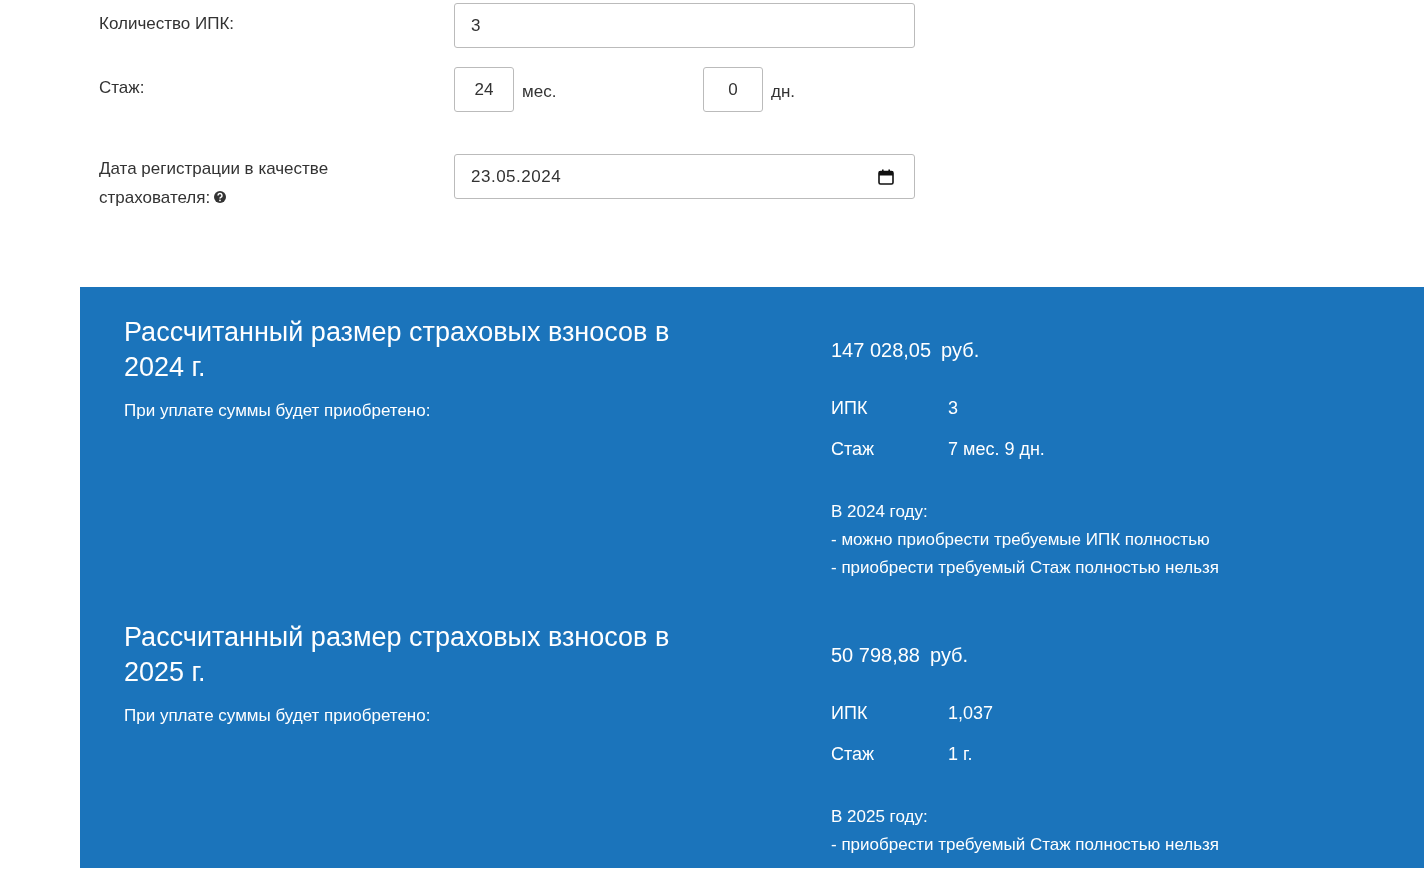  What do you see at coordinates (961, 754) in the screenshot?
I see `item-value: 1 г.` at bounding box center [961, 754].